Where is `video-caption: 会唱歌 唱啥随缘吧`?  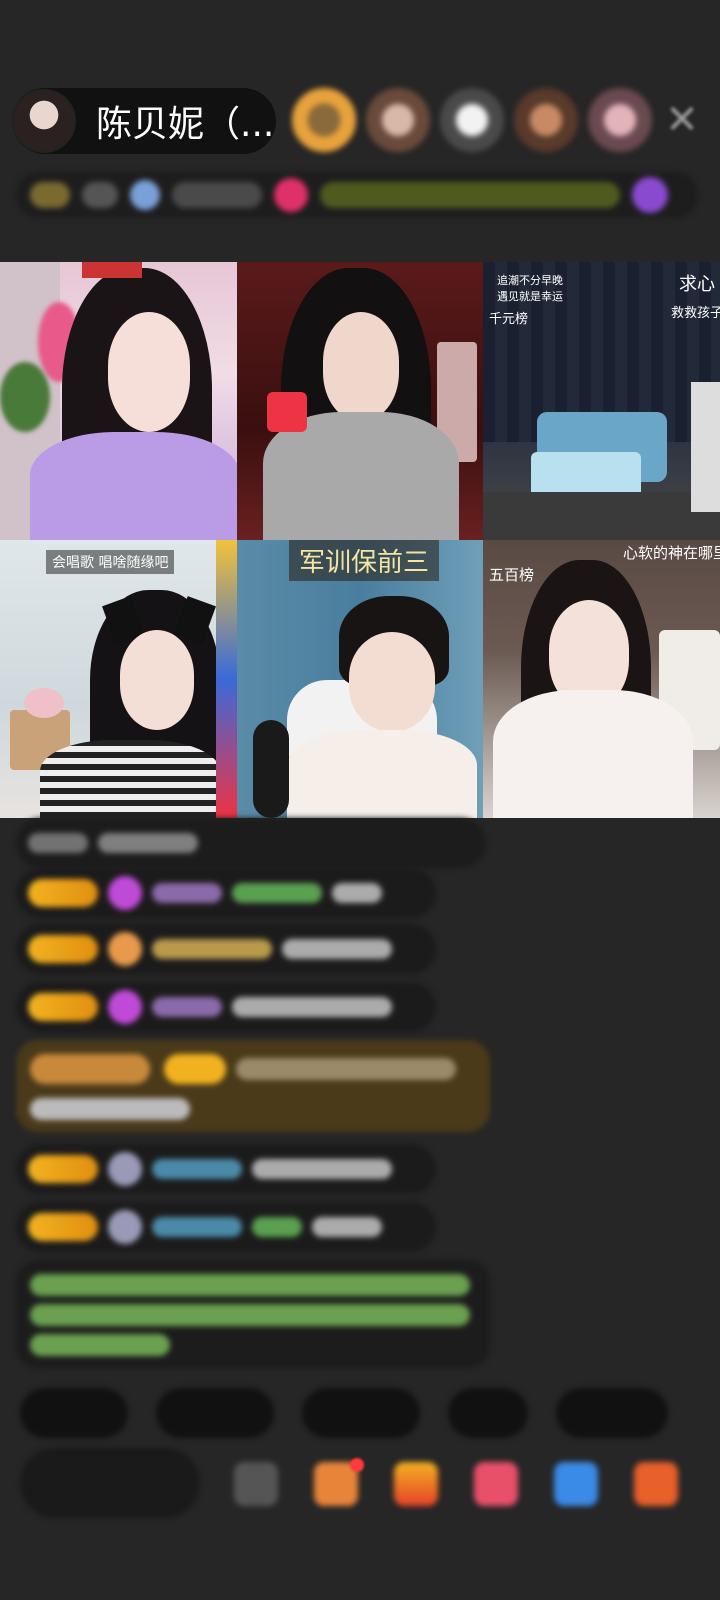
video-caption: 会唱歌 唱啥随缘吧 is located at coordinates (110, 562).